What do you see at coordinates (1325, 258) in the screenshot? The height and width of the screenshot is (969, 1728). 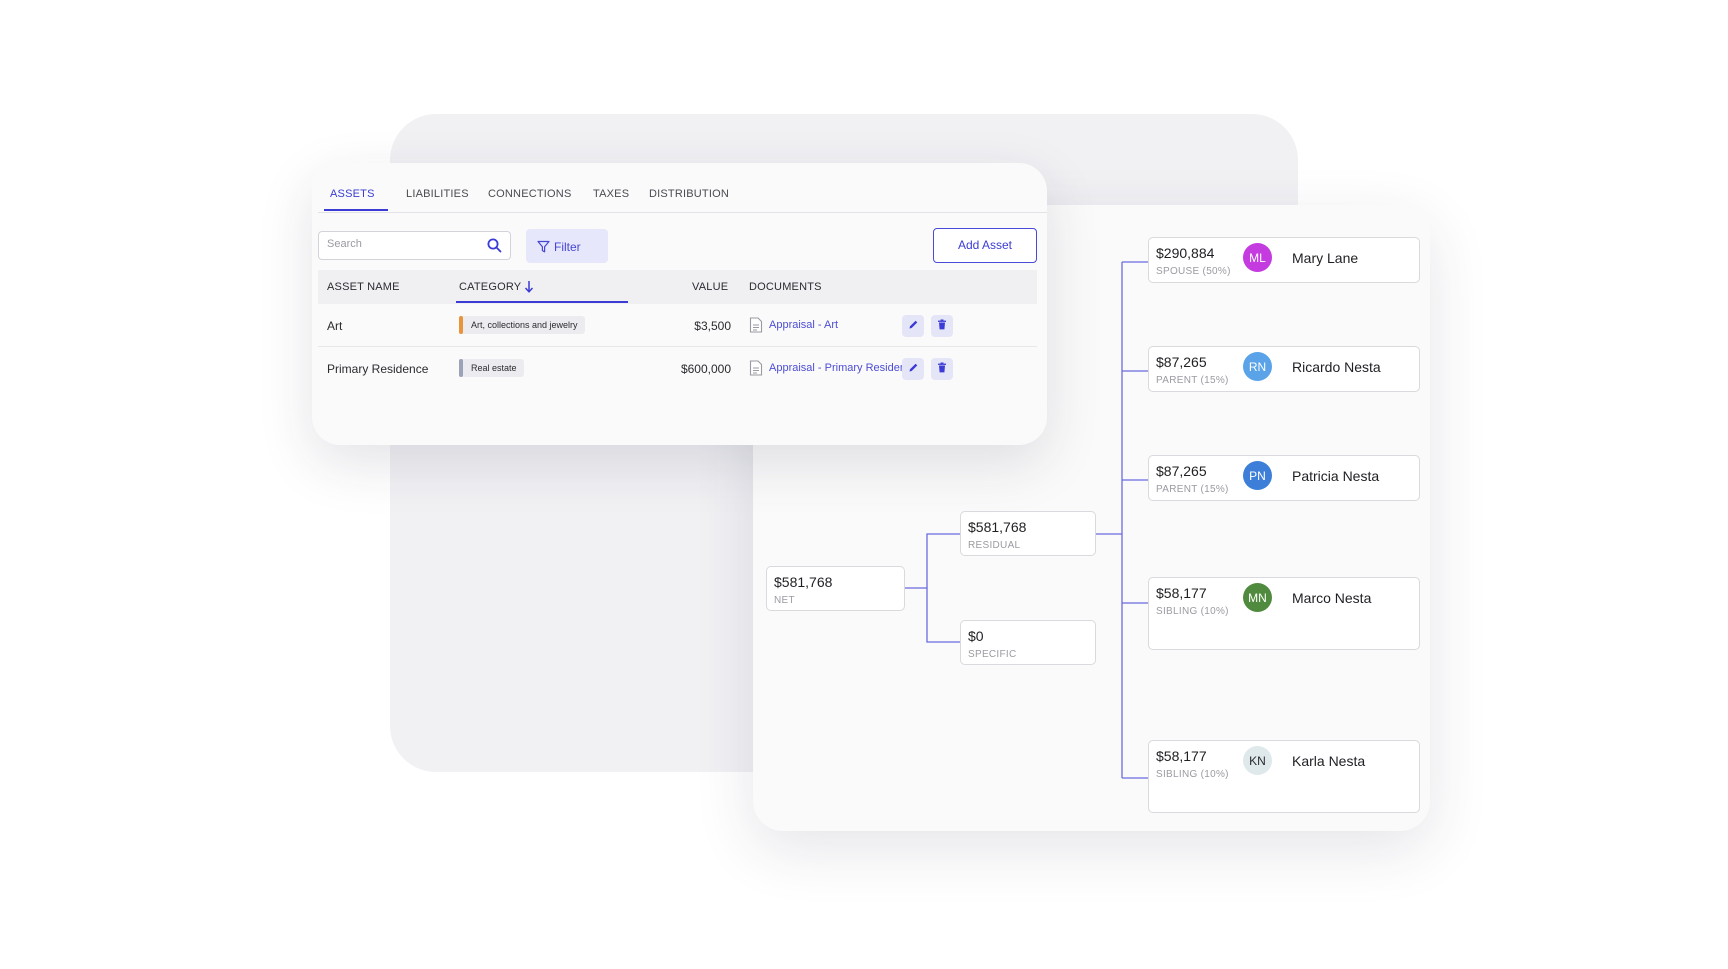 I see `heir-name: Mary Lane` at bounding box center [1325, 258].